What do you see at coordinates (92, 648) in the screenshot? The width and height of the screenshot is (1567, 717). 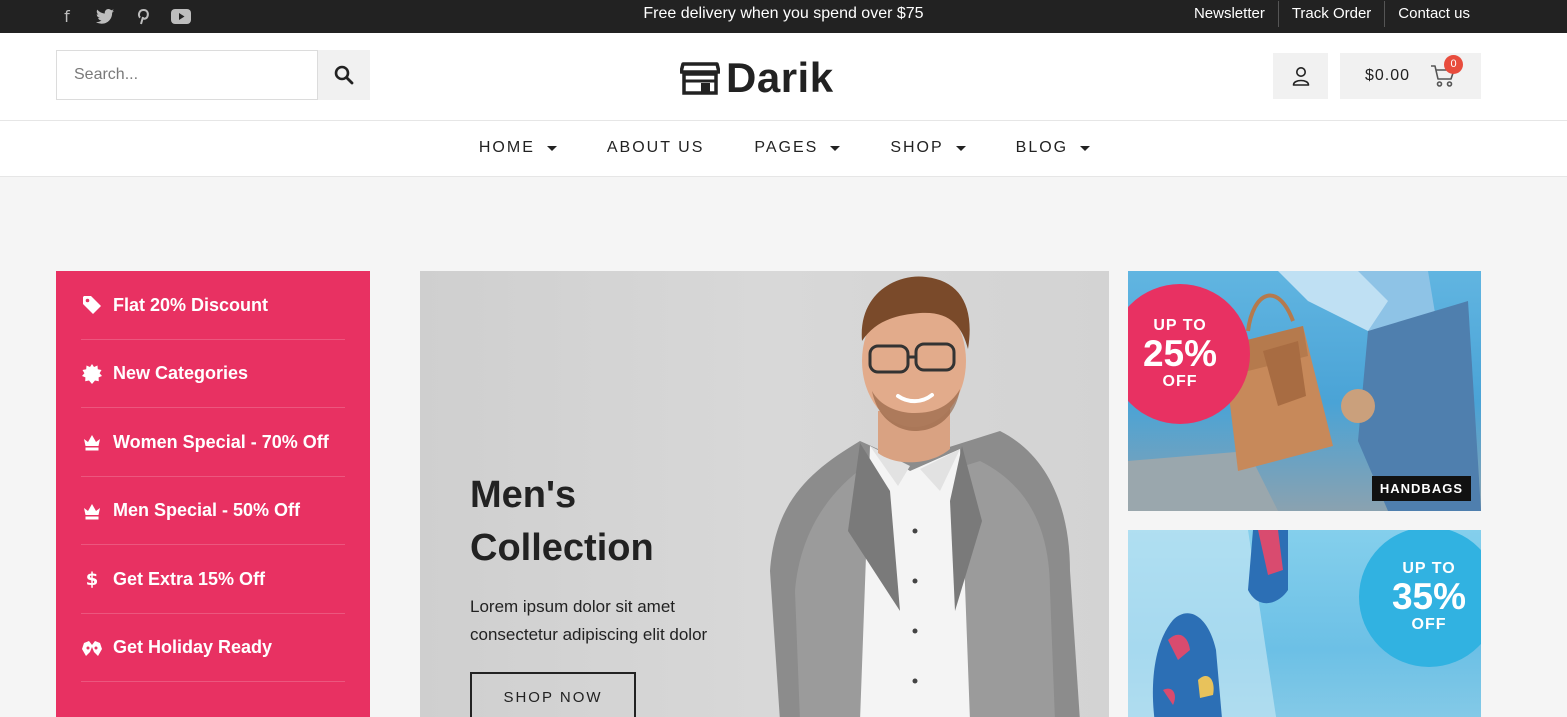 I see `gift-icon` at bounding box center [92, 648].